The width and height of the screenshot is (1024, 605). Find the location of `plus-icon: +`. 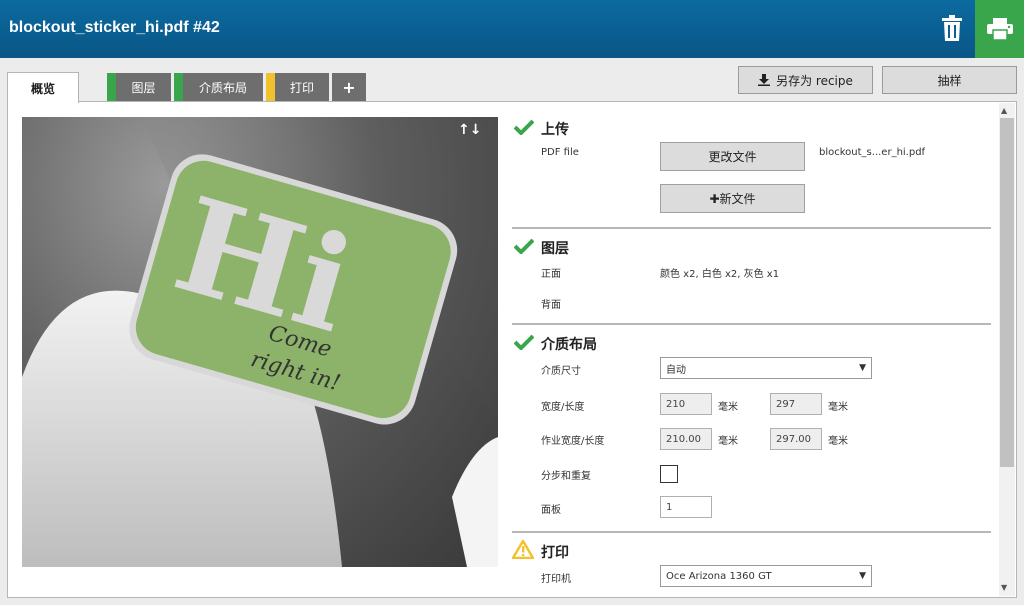

plus-icon: + is located at coordinates (349, 87).